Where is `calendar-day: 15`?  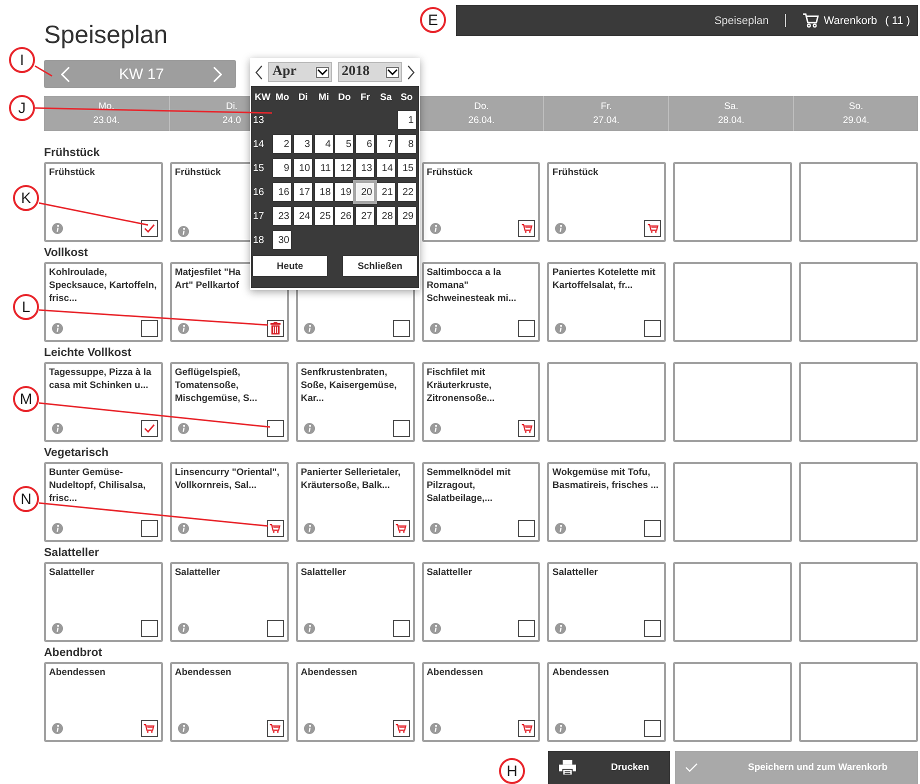
calendar-day: 15 is located at coordinates (407, 168).